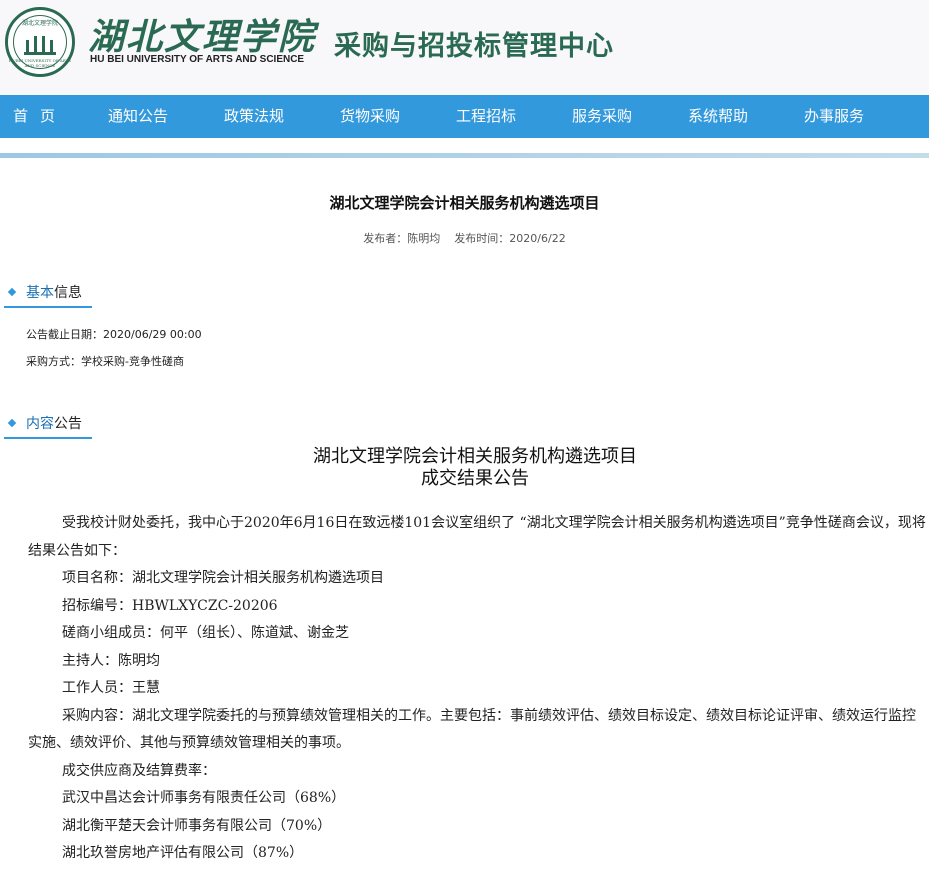 The height and width of the screenshot is (872, 929). What do you see at coordinates (370, 116) in the screenshot?
I see `nav-goods-procurement: 货物采购` at bounding box center [370, 116].